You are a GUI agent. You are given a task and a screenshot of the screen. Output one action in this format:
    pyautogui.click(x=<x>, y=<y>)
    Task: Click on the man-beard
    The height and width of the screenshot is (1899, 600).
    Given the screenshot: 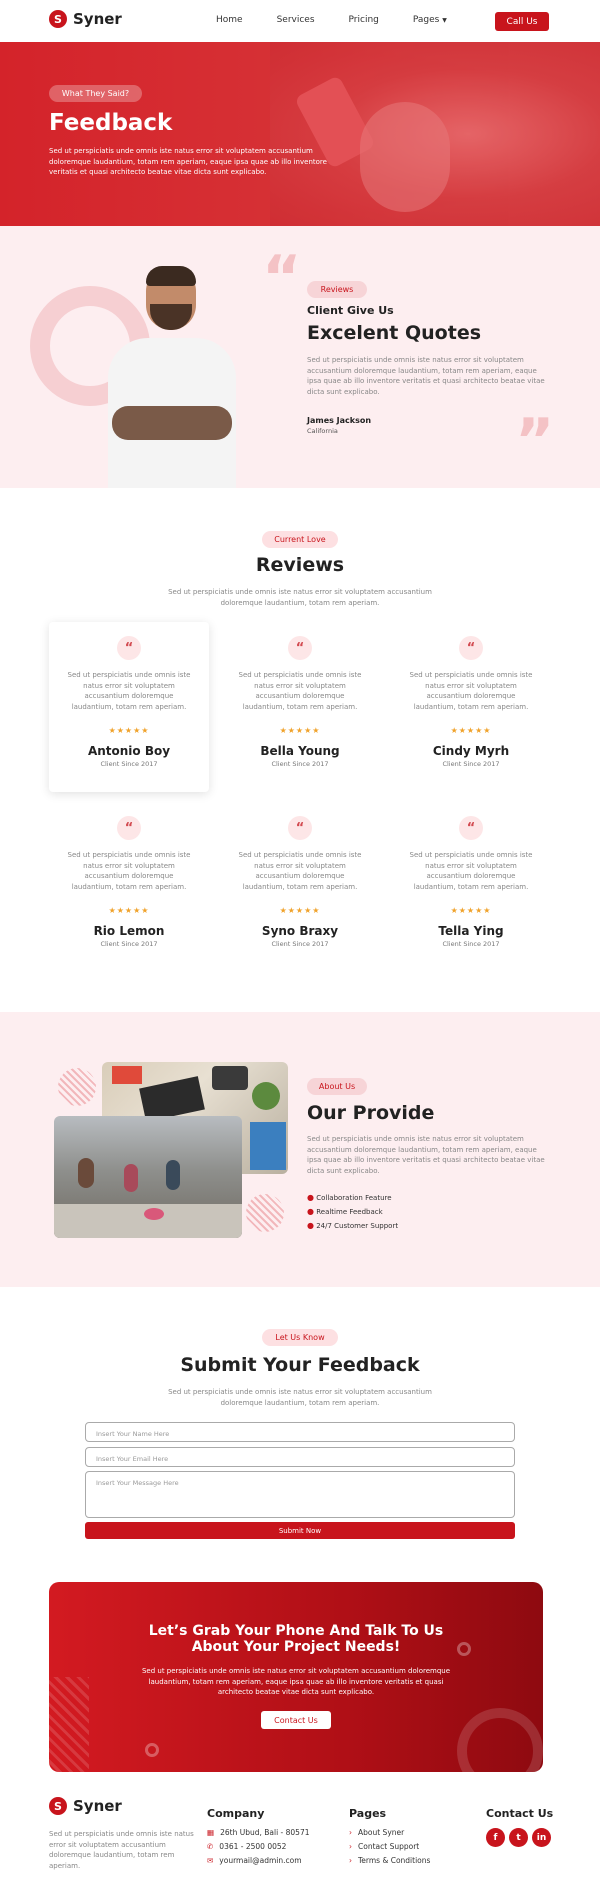 What is the action you would take?
    pyautogui.click(x=171, y=317)
    